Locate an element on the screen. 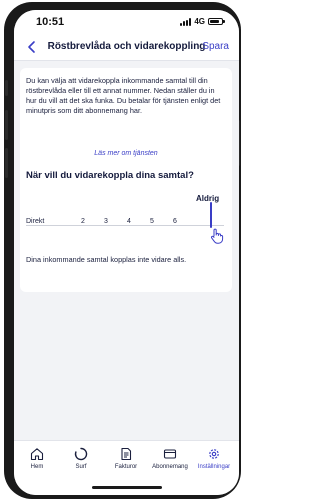 Image resolution: width=320 pixels, height=503 pixels. read-more-link: Läs mer om tjänsten is located at coordinates (126, 153).